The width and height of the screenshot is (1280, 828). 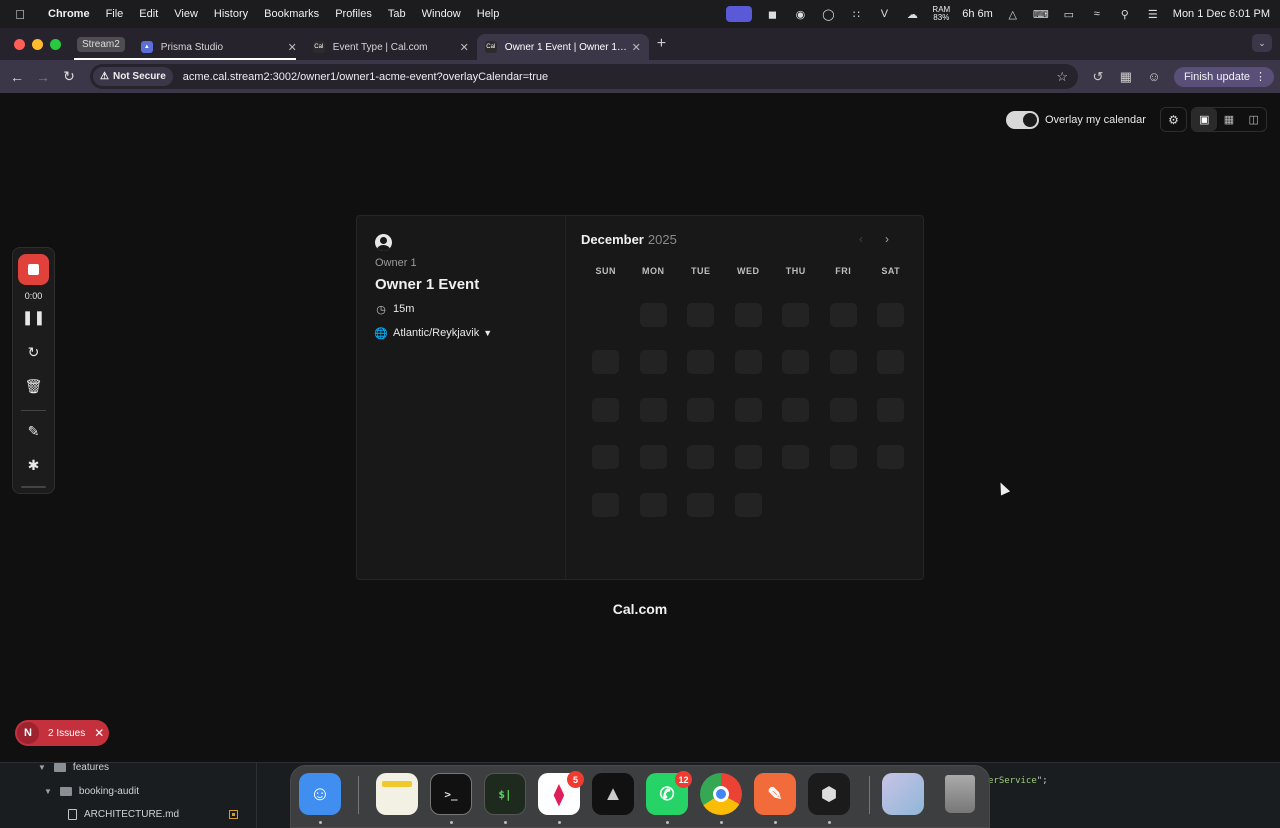 I want to click on delta-icon: △, so click(x=1013, y=14).